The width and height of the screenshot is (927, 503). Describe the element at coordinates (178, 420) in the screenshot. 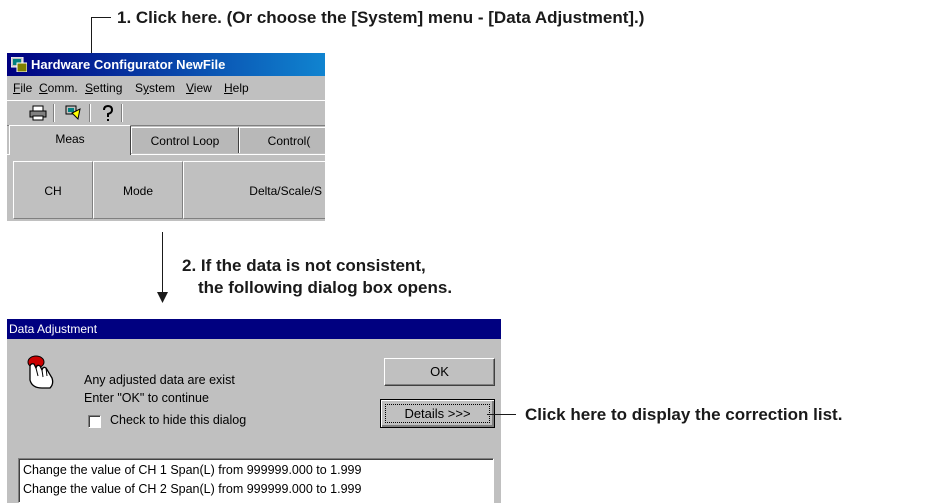

I see `hide-dialog-checkbox-label: Check to hide this dialog` at that location.